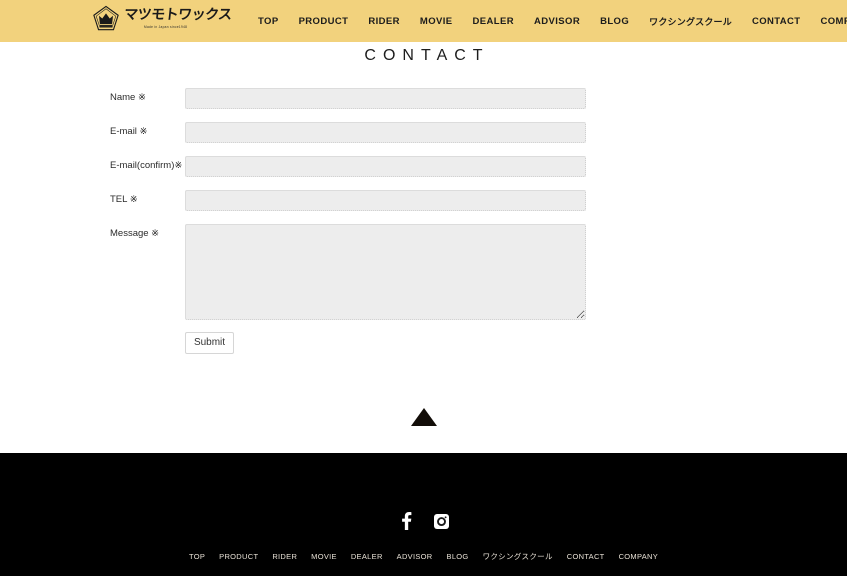 The height and width of the screenshot is (576, 847). I want to click on logo-text: マツモトワックス Made in Japan since1948, so click(178, 17).